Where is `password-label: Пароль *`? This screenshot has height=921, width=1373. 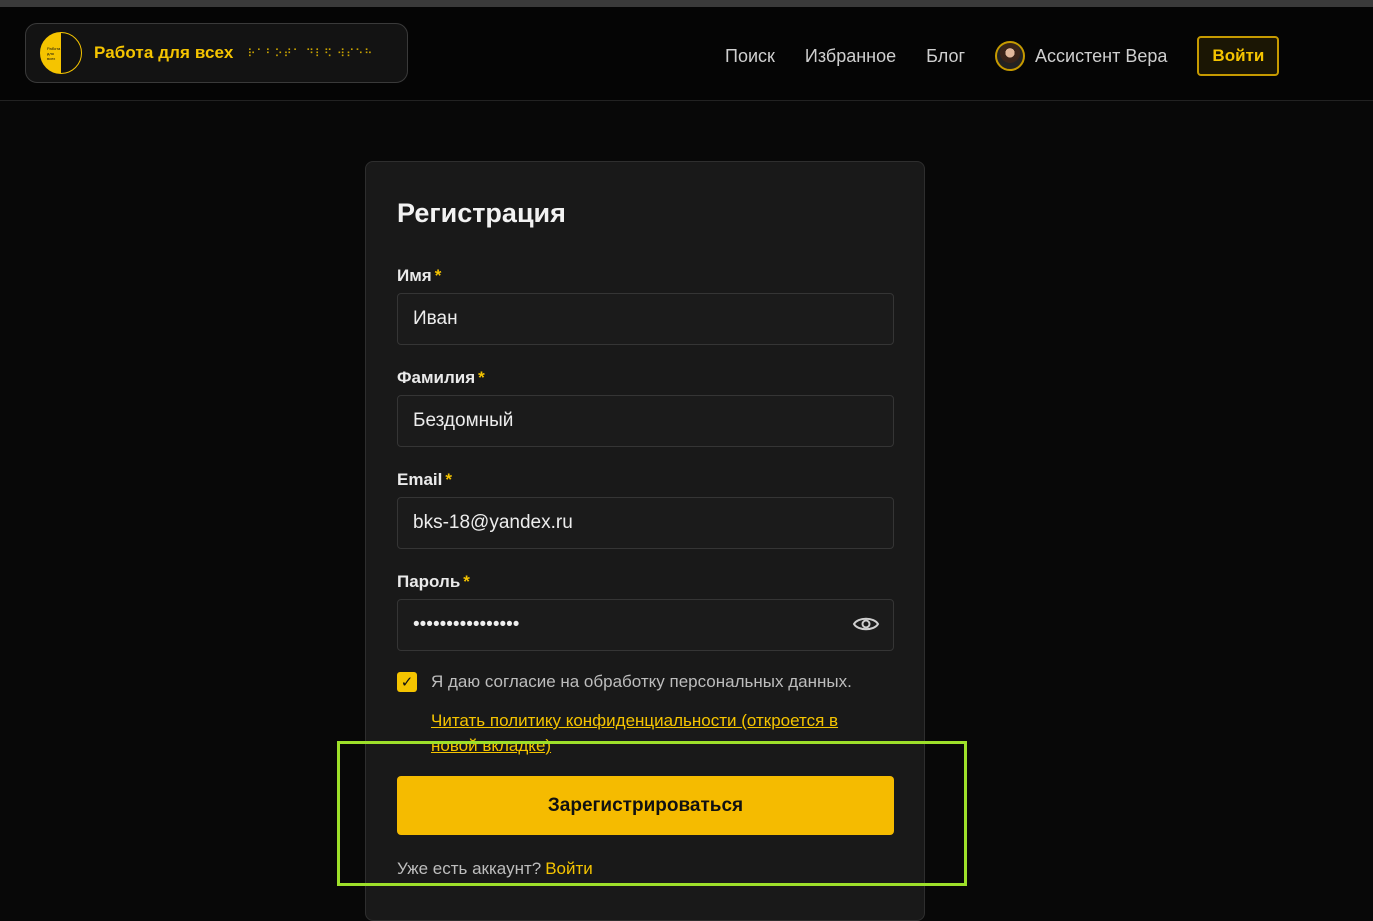 password-label: Пароль * is located at coordinates (433, 582).